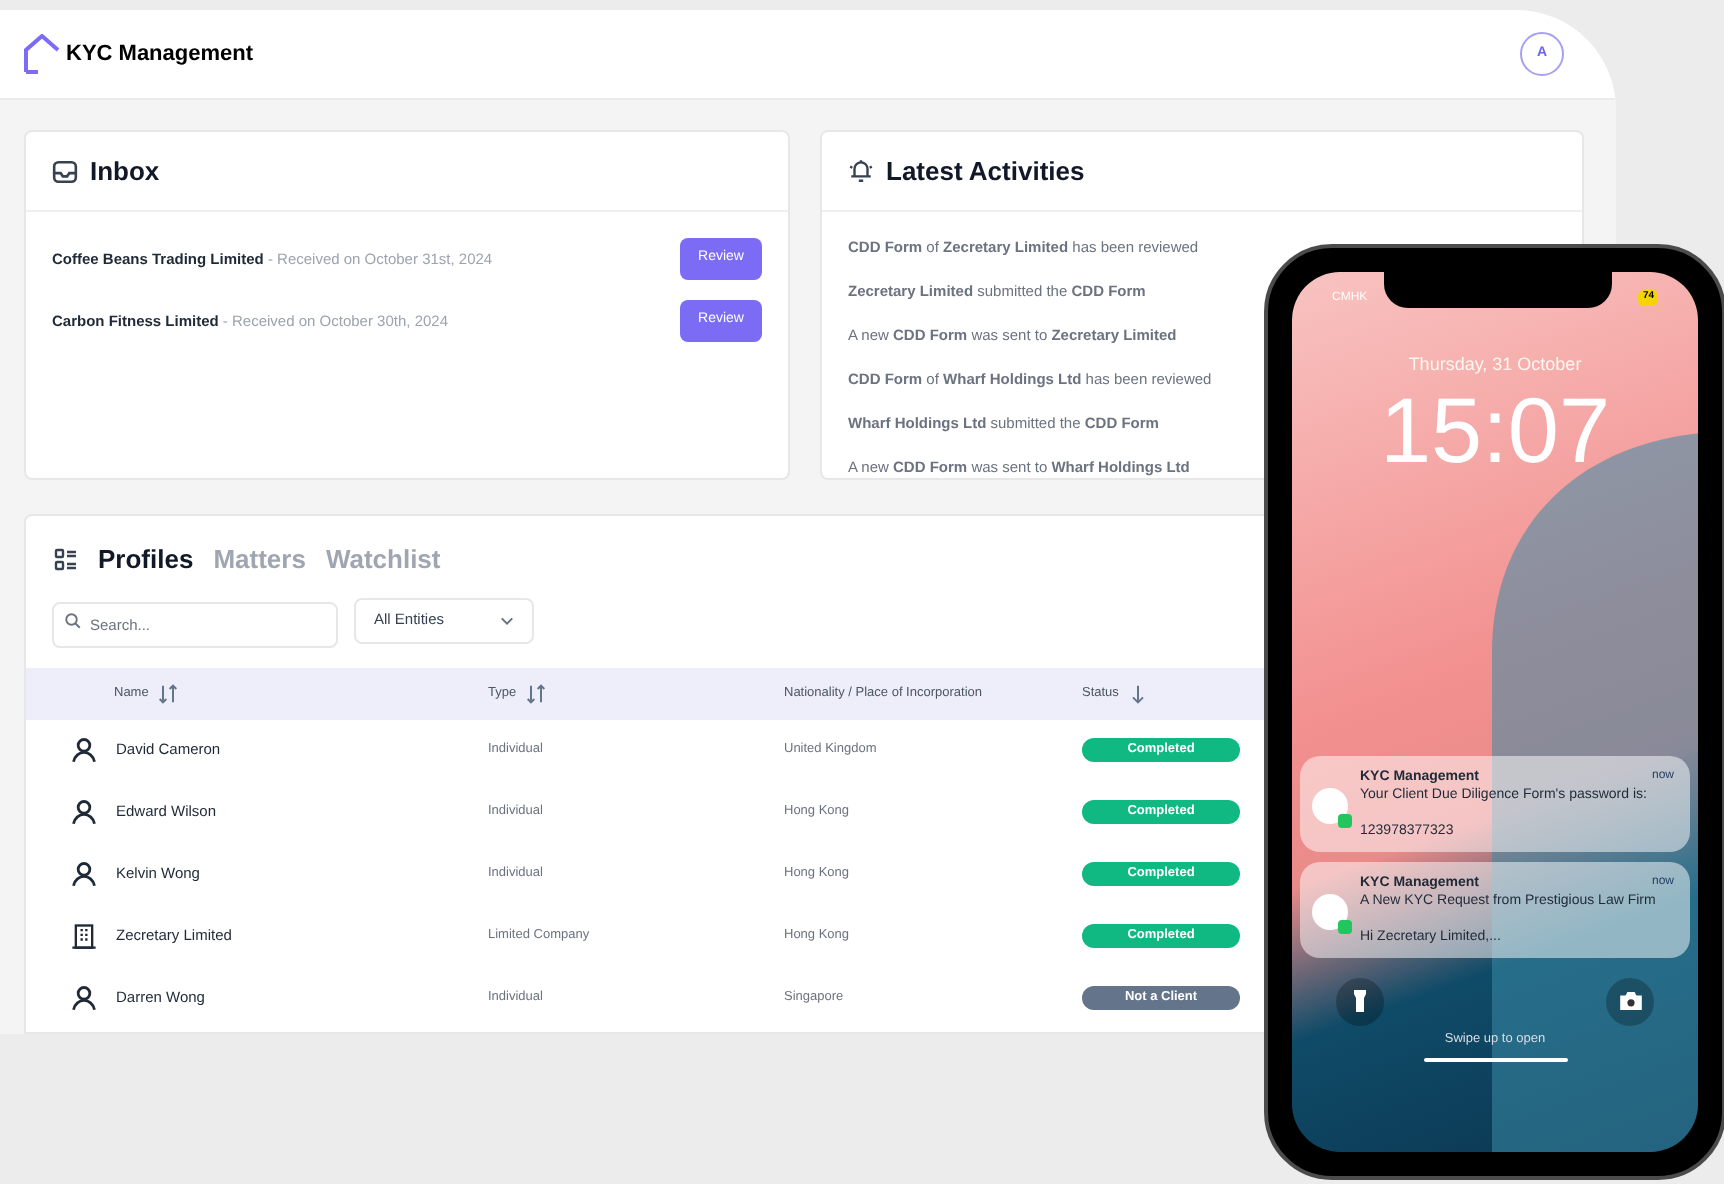 The height and width of the screenshot is (1184, 1724). I want to click on search-icon, so click(73, 620).